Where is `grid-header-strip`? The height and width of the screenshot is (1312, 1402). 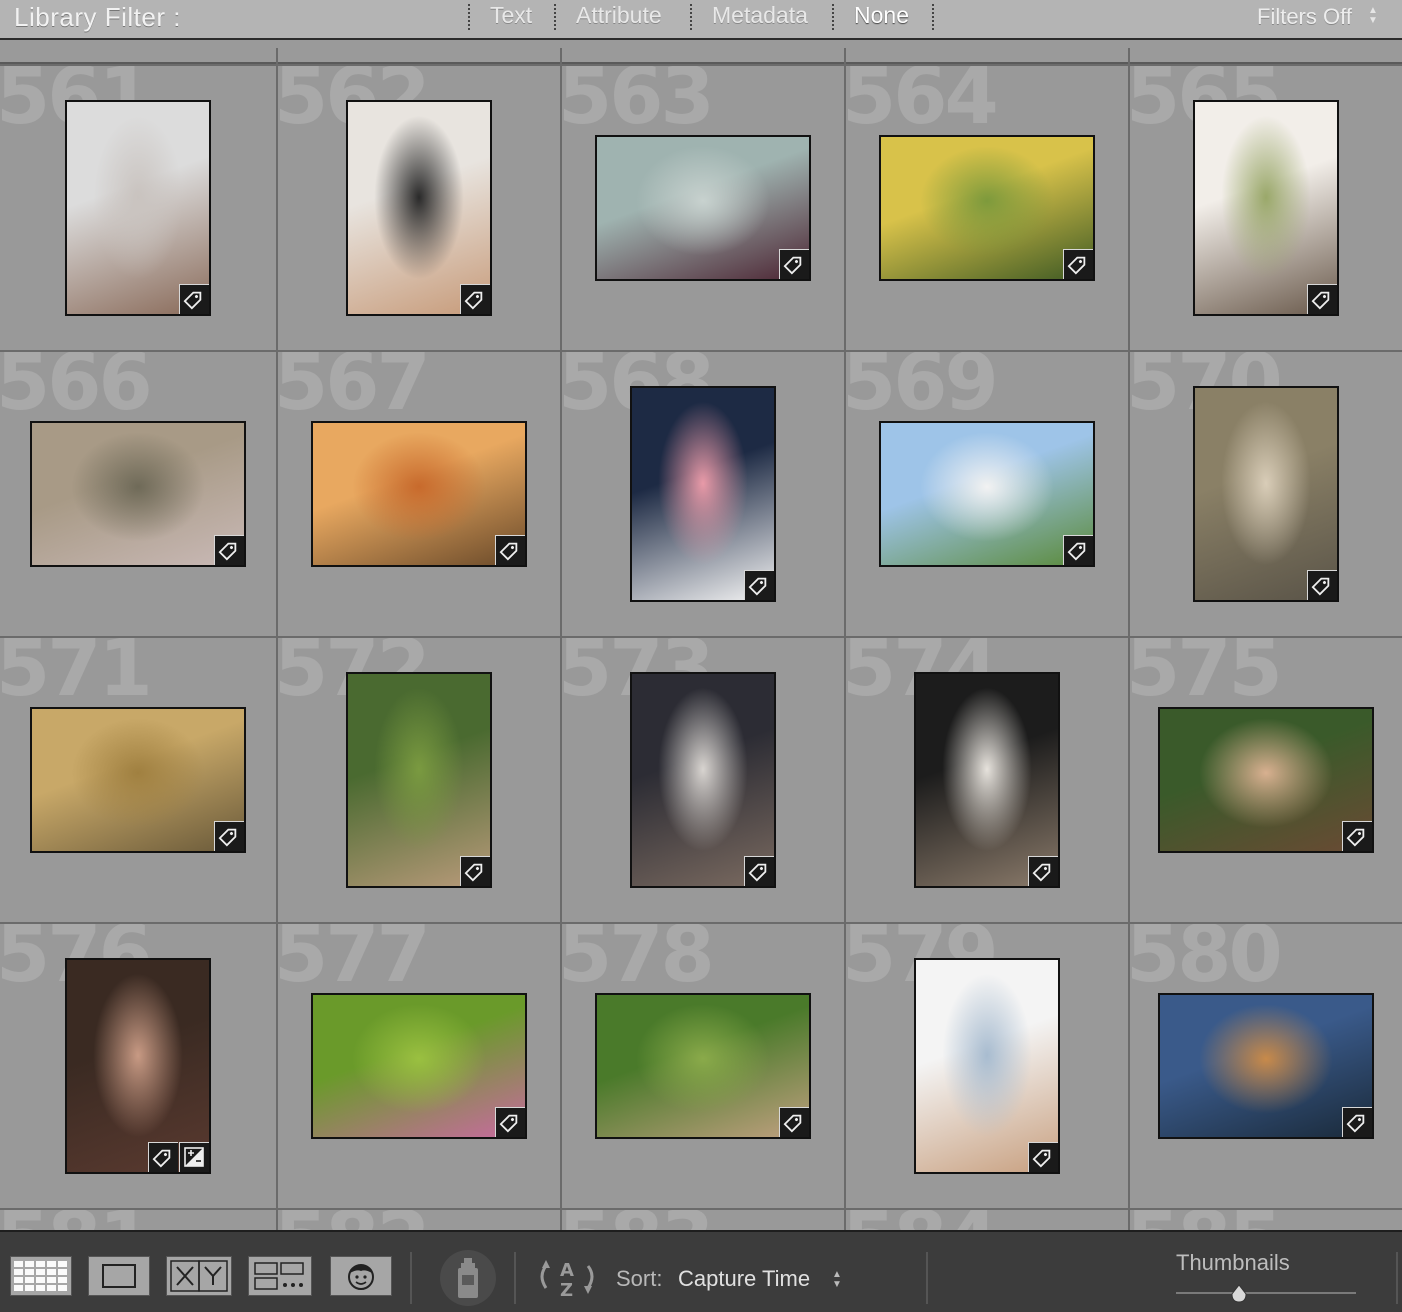
grid-header-strip is located at coordinates (701, 52).